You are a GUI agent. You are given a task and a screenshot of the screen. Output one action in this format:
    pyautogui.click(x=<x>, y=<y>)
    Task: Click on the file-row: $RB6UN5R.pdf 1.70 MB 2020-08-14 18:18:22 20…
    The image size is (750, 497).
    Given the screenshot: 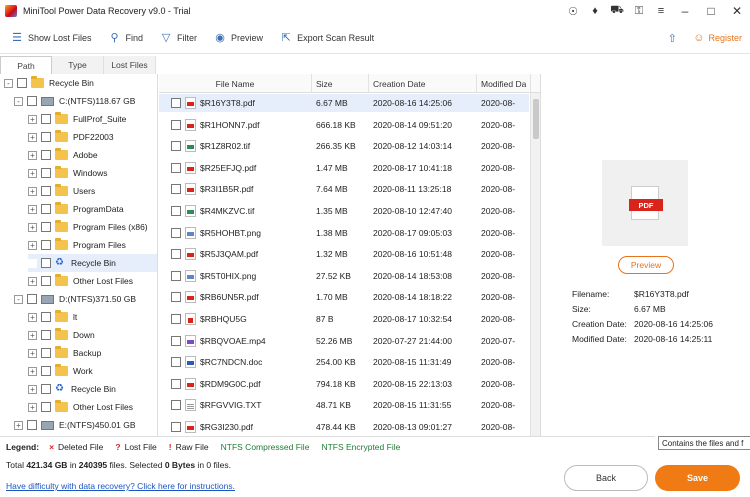 What is the action you would take?
    pyautogui.click(x=344, y=297)
    